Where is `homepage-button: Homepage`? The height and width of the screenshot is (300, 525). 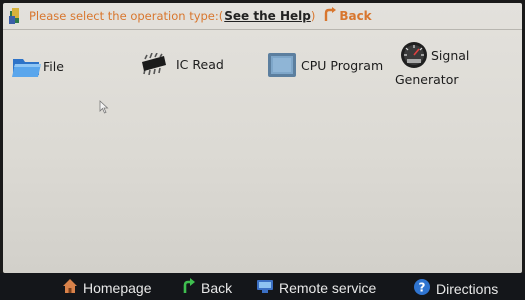 homepage-button: Homepage is located at coordinates (107, 287).